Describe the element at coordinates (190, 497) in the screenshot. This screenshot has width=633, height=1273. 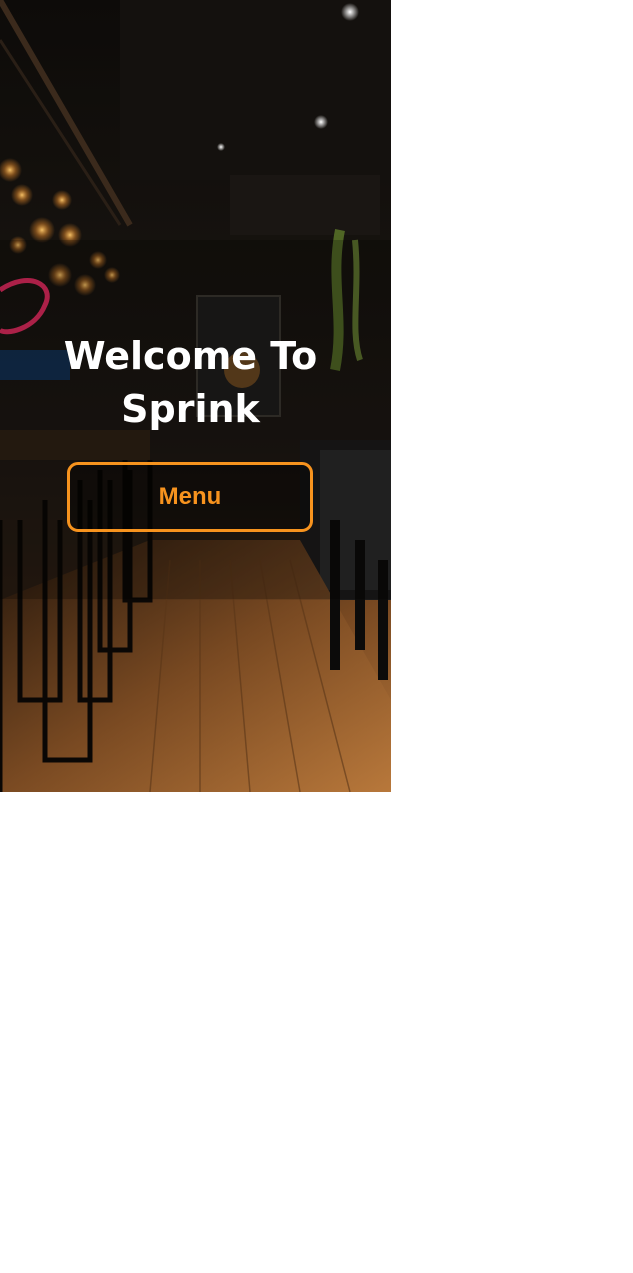
I see `menu-button: Menu` at that location.